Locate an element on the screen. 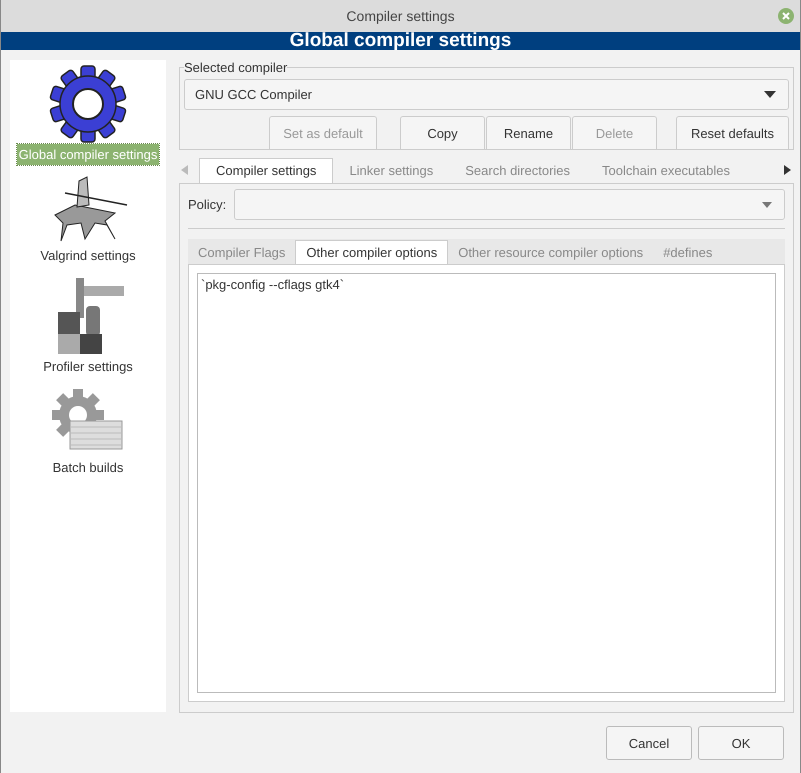 This screenshot has height=773, width=801. sidebar-item: Profiler settings is located at coordinates (88, 366).